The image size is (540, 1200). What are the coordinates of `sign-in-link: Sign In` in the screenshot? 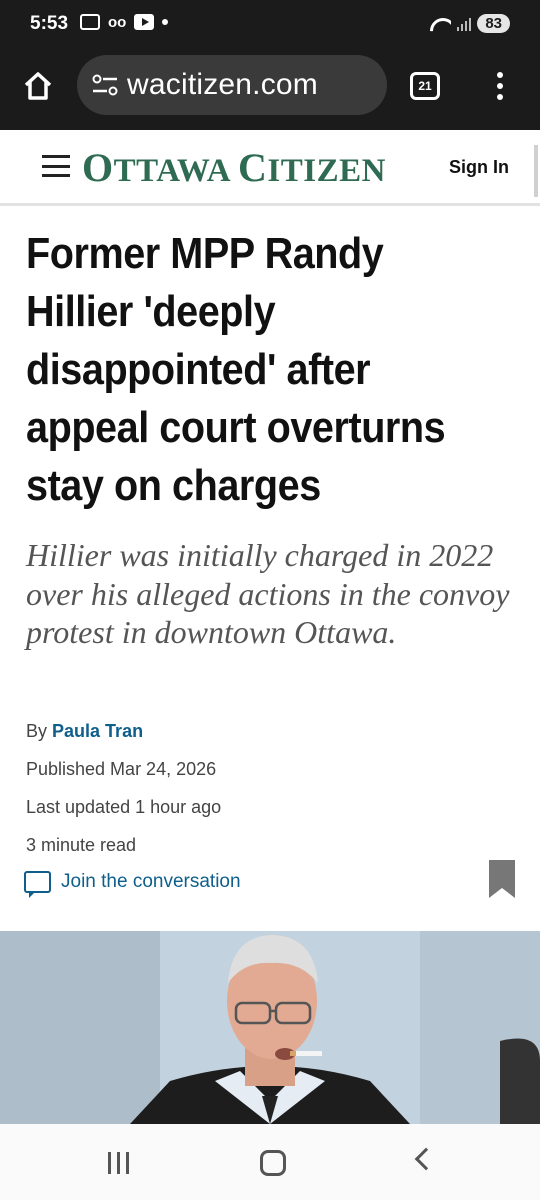 It's located at (479, 167).